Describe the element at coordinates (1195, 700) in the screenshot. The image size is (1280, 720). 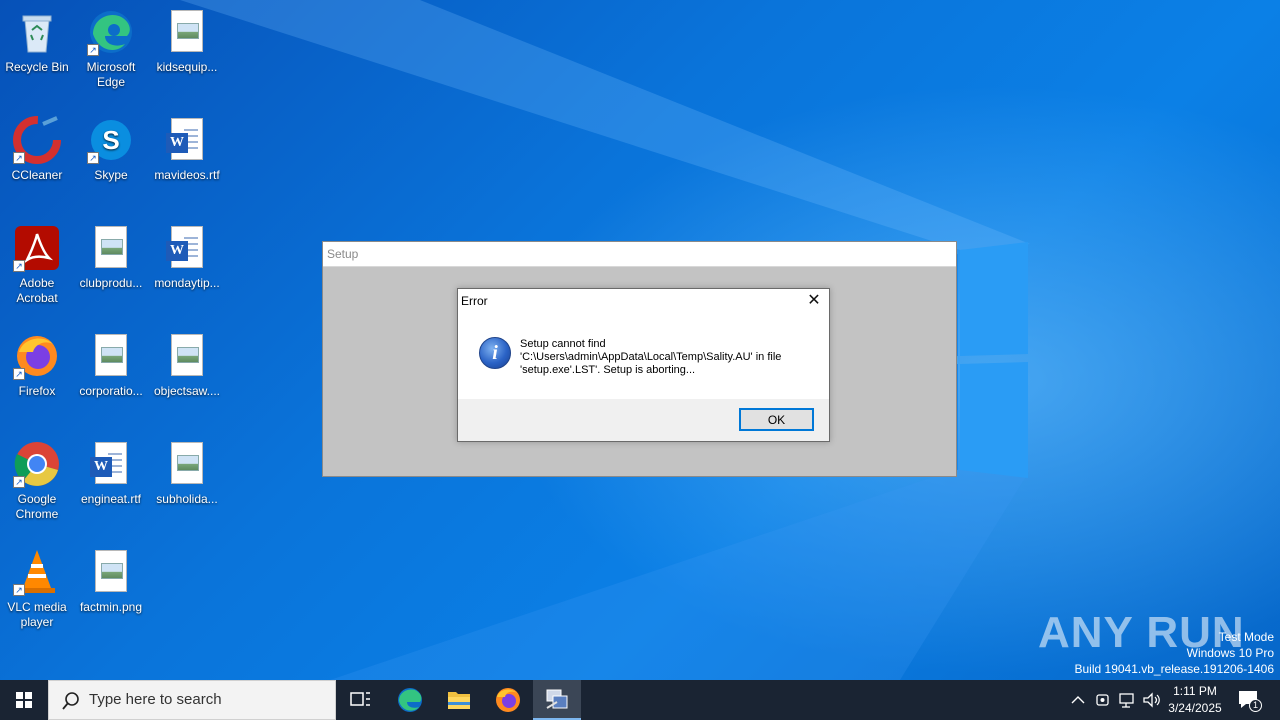
I see `taskbar-clock: 1:11 PM 3/24/2025` at that location.